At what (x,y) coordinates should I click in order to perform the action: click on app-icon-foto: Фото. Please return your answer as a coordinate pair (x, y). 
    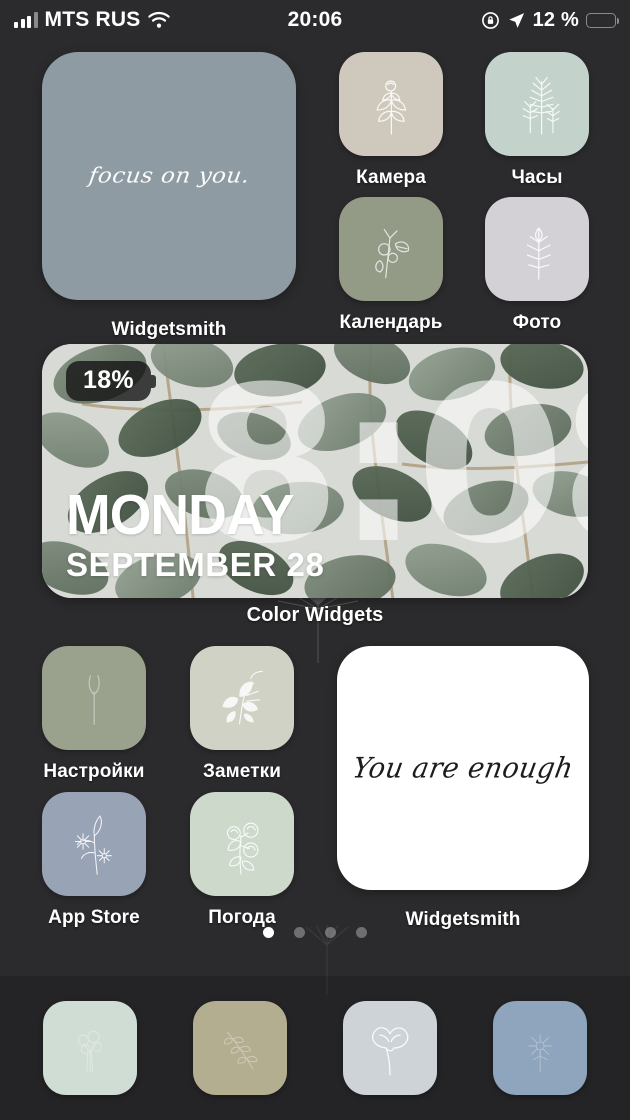
    Looking at the image, I should click on (537, 265).